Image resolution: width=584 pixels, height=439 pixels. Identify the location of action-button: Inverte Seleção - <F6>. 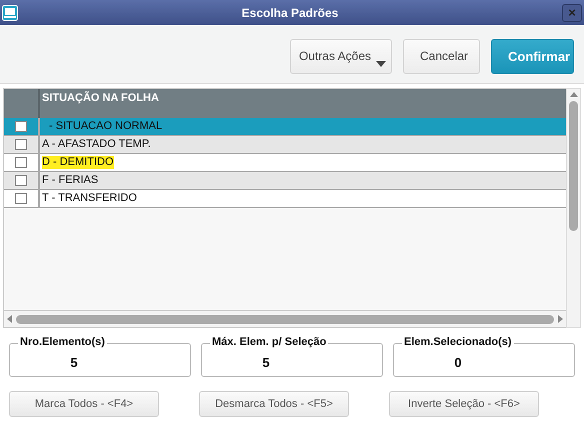
(464, 404).